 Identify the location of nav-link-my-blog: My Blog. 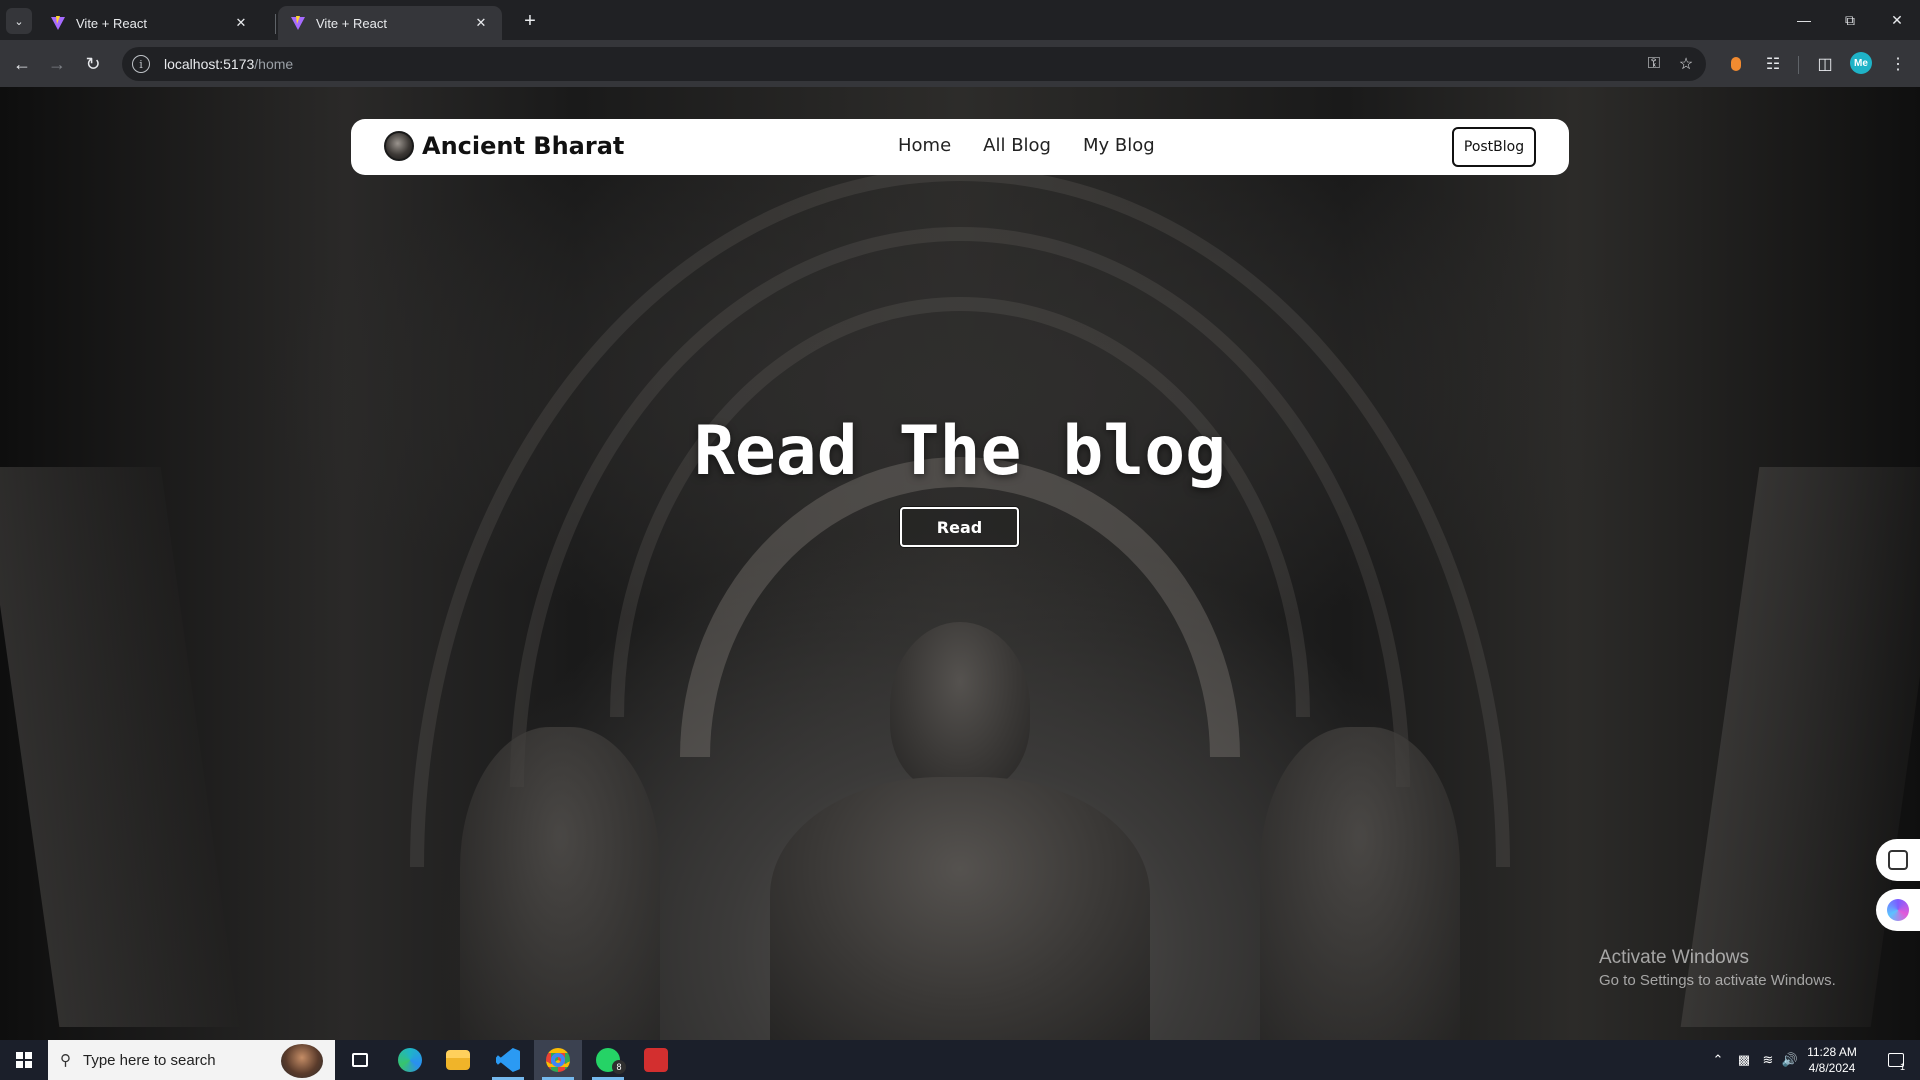
(1119, 145).